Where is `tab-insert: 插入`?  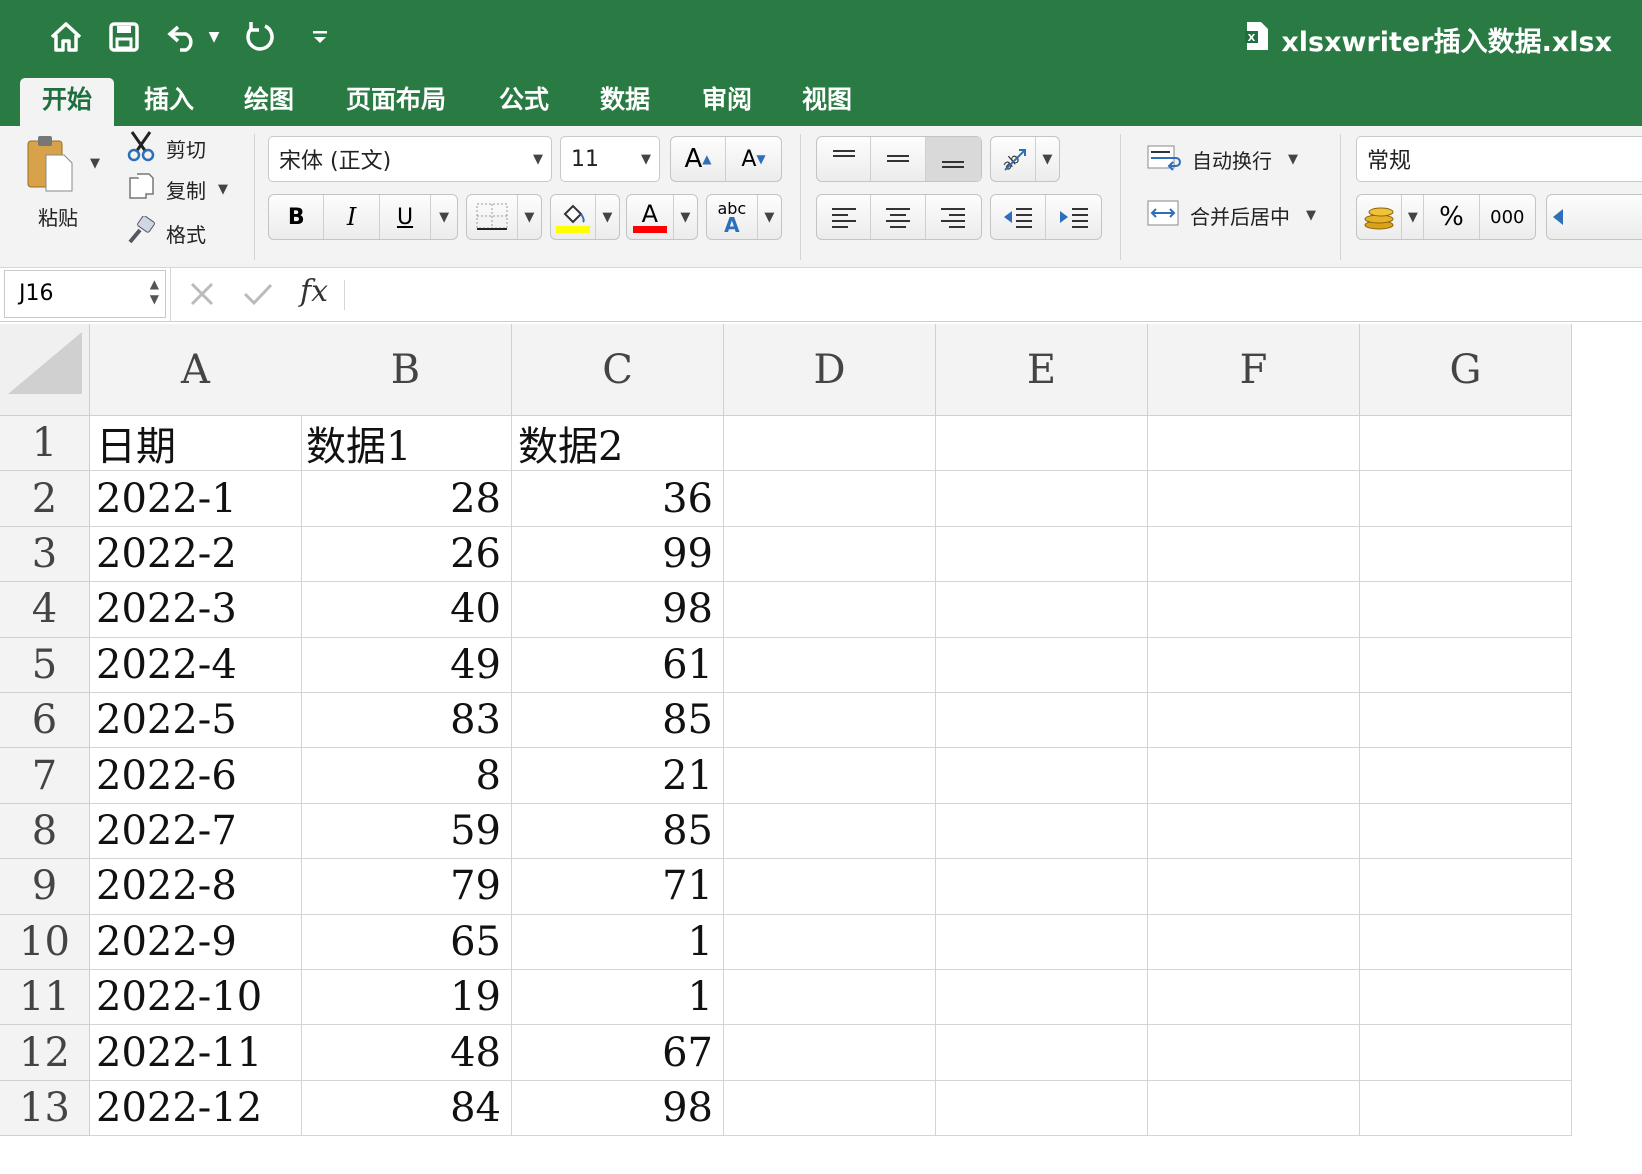
tab-insert: 插入 is located at coordinates (169, 102).